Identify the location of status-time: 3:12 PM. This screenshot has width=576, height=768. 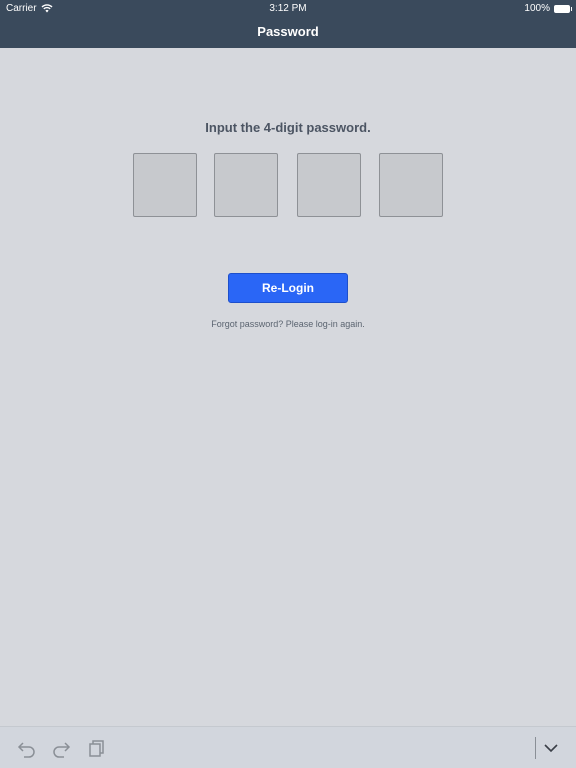
(288, 8).